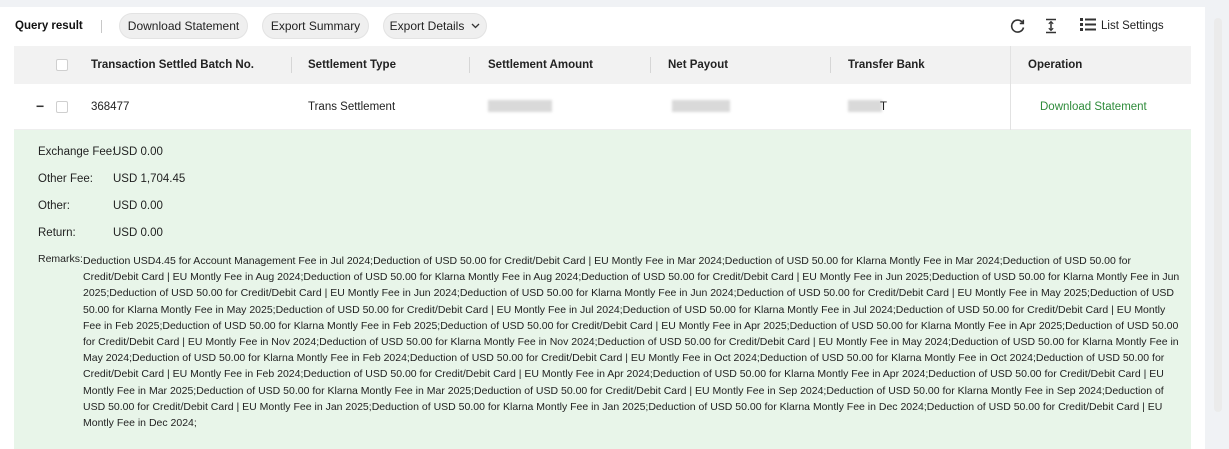 Image resolution: width=1229 pixels, height=449 pixels. Describe the element at coordinates (138, 206) in the screenshot. I see `other-value: USD 0.00` at that location.